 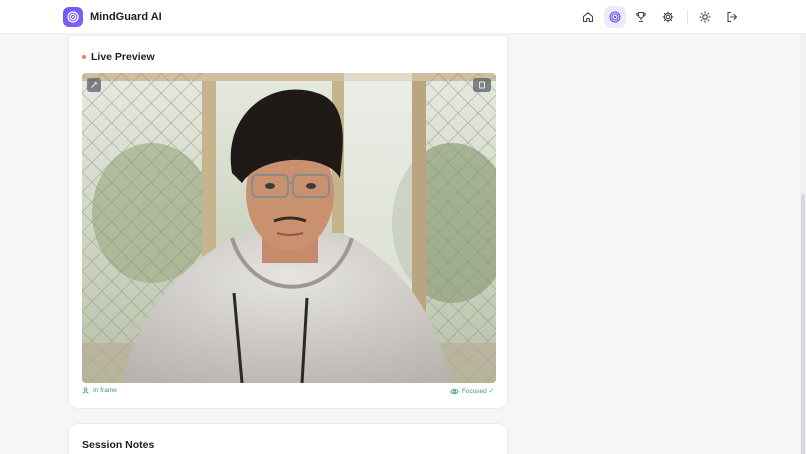 I want to click on top-bar: MindGuard AI, so click(x=403, y=17).